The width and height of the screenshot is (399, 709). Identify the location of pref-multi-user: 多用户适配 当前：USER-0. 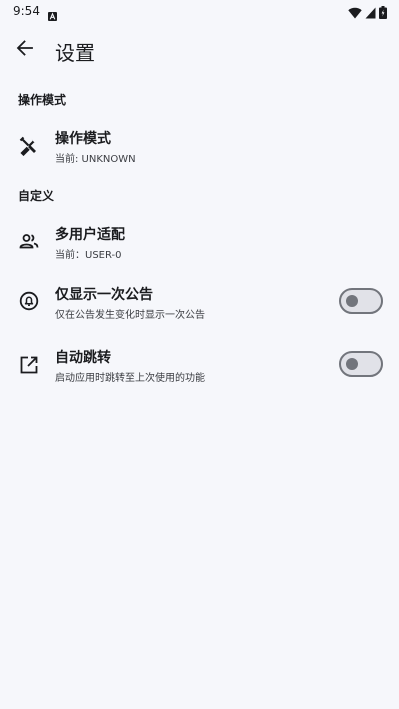
(199, 242).